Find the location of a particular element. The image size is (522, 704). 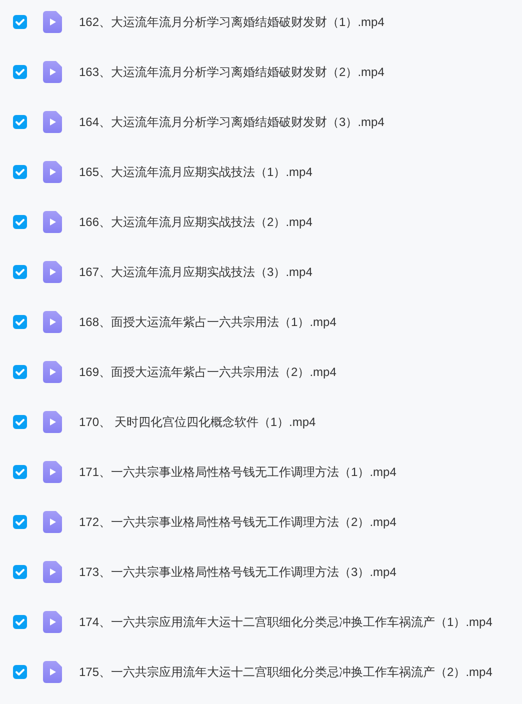

file-name: 164、大运流年流月分析学习离婚结婚破财发财（3）.mp4 is located at coordinates (231, 122).